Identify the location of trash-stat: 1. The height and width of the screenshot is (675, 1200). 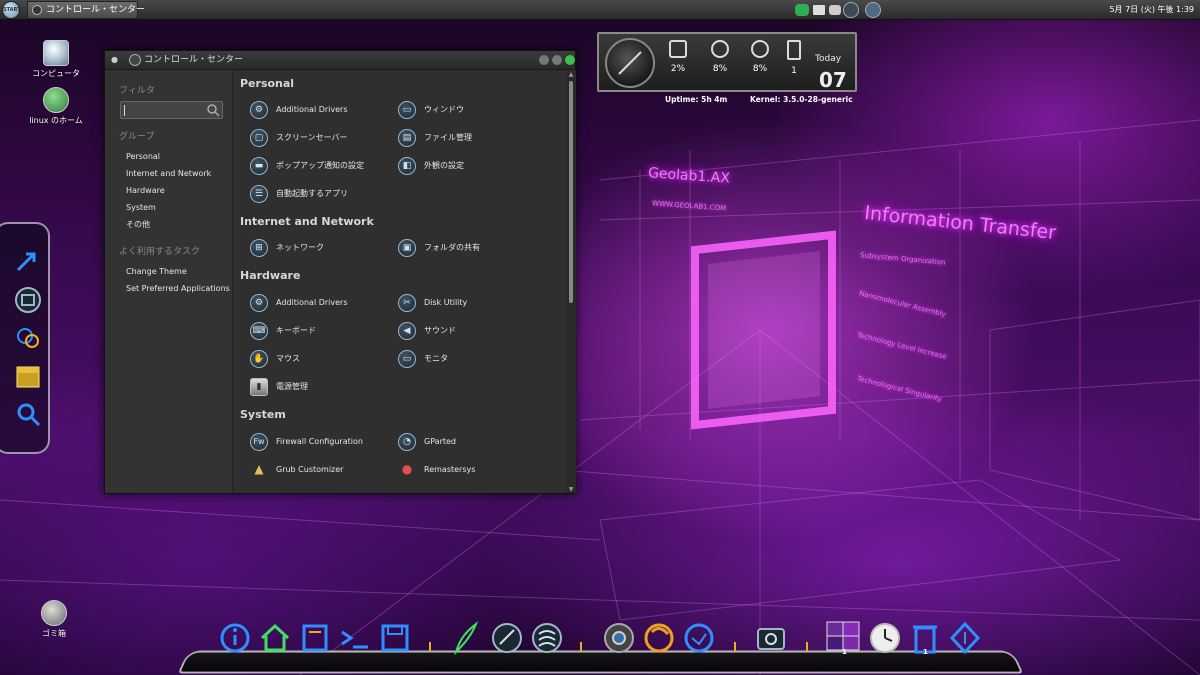
(794, 58).